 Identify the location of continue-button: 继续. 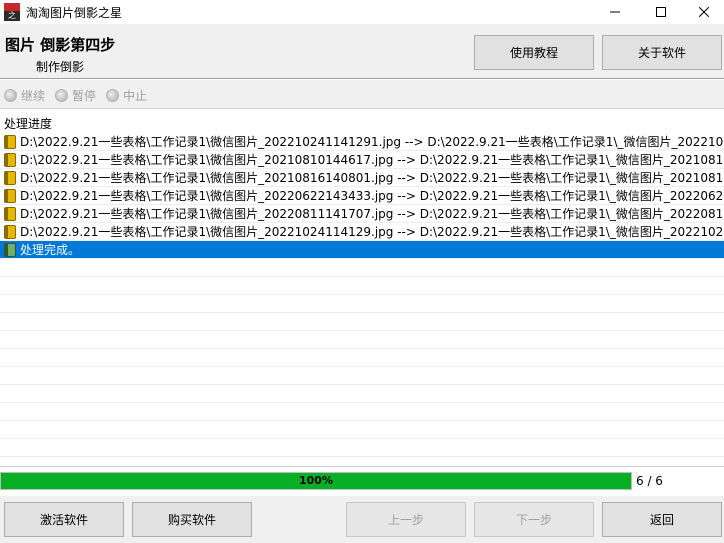
(24, 95).